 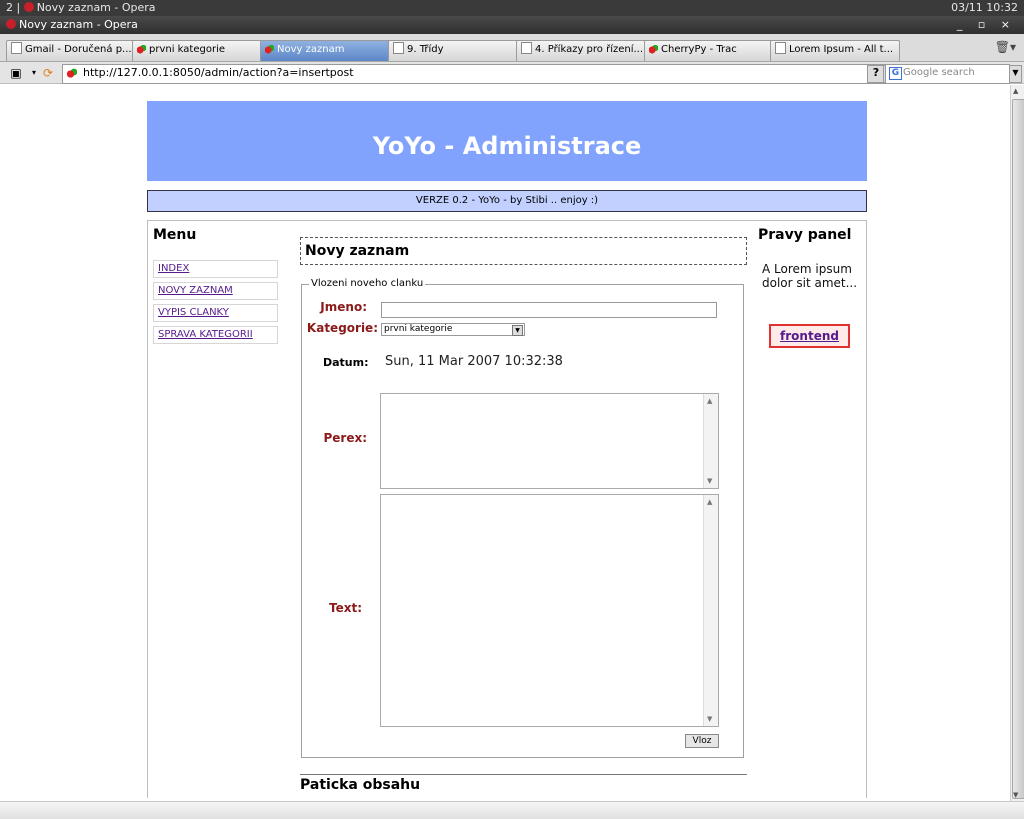 I want to click on menu-item-sprava-kategorii: SPRAVA KATEGORII, so click(x=215, y=335).